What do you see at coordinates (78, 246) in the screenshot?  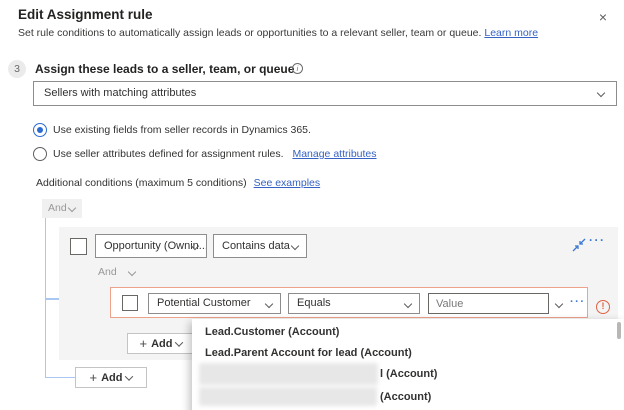 I see `group-checkbox` at bounding box center [78, 246].